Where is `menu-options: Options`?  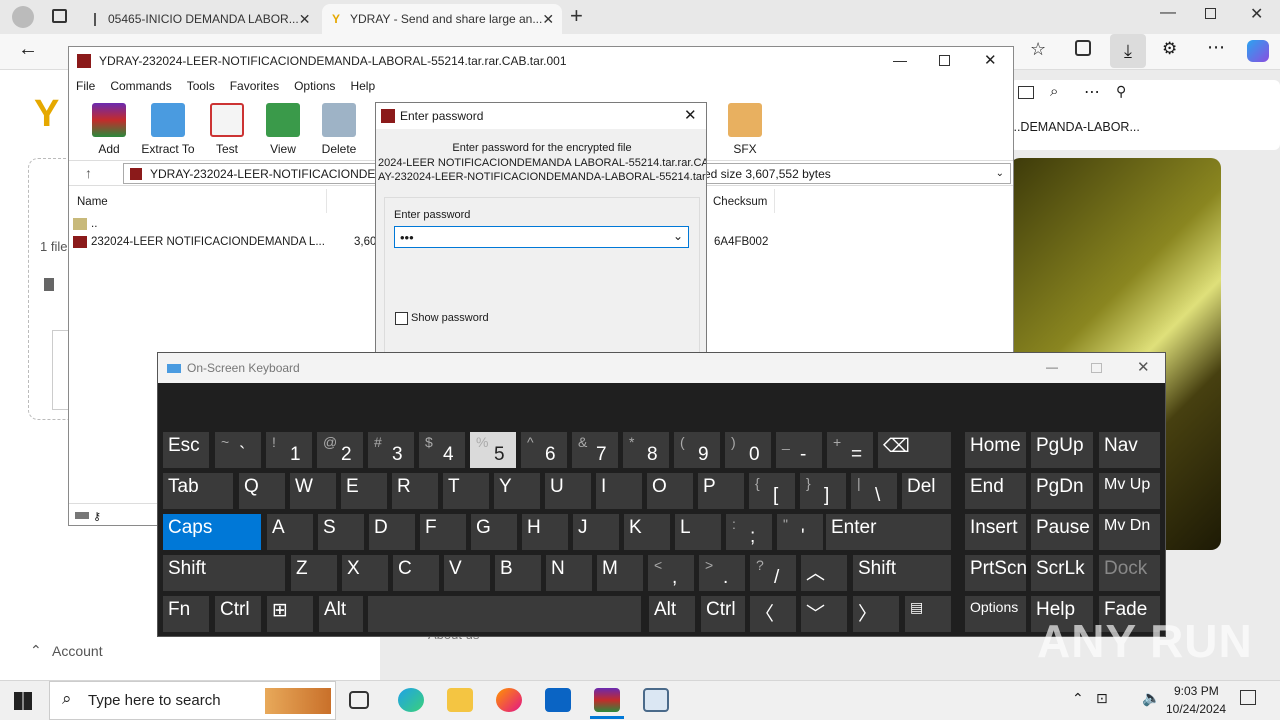
menu-options: Options is located at coordinates (314, 86).